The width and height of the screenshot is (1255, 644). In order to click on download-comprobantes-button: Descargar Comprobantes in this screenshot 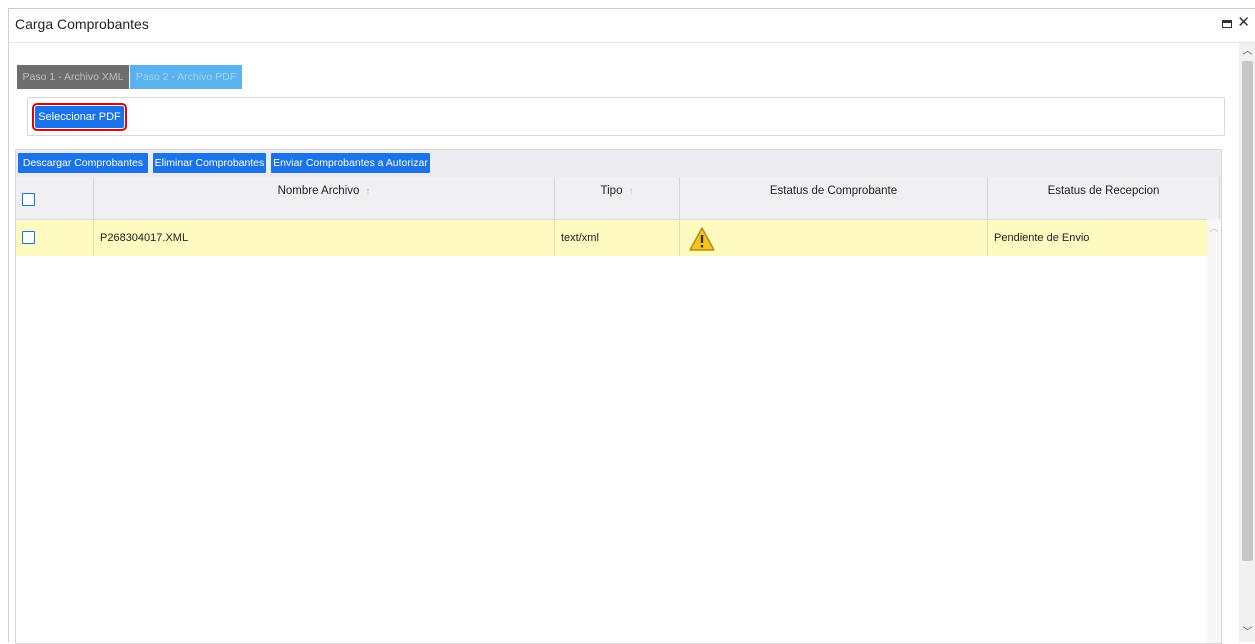, I will do `click(83, 163)`.